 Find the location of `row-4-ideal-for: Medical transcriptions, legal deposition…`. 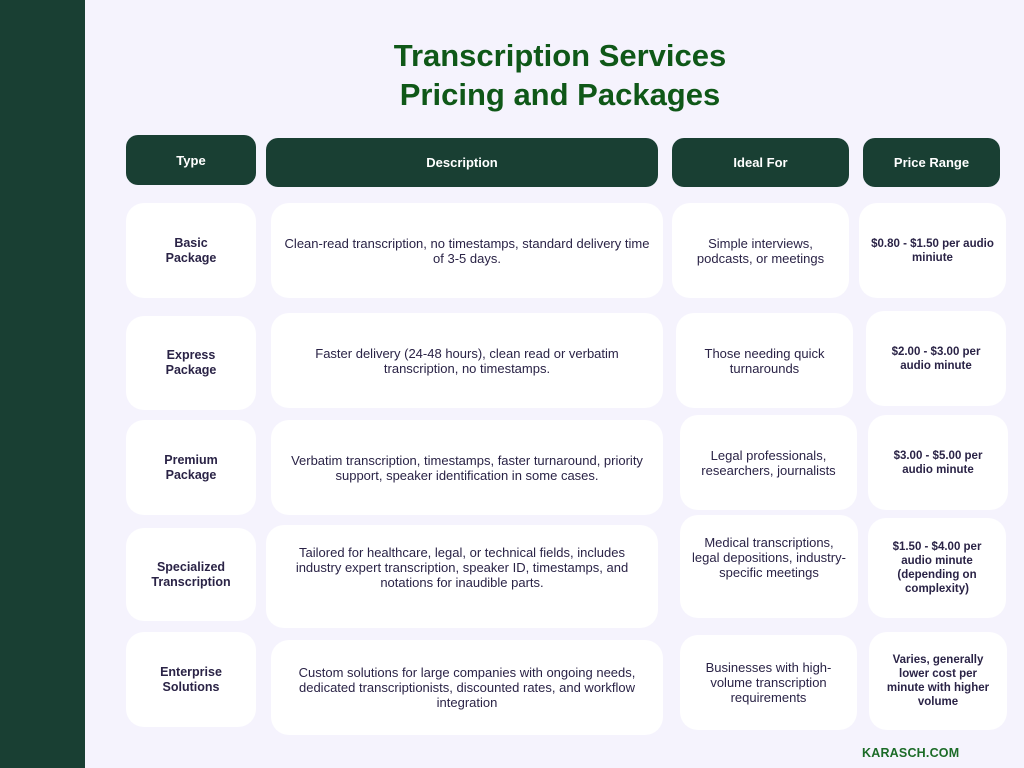

row-4-ideal-for: Medical transcriptions, legal deposition… is located at coordinates (769, 566).